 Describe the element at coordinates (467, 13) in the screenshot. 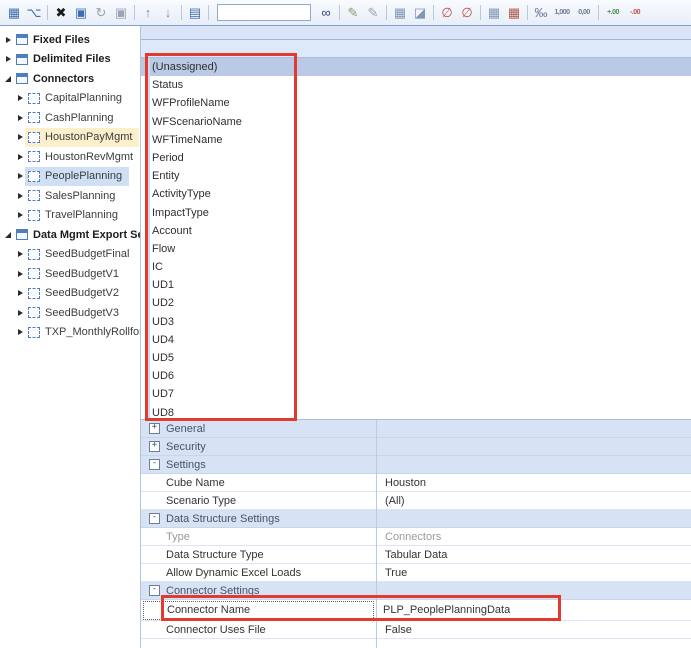

I see `clear-number-format-icon-2: ∅` at that location.